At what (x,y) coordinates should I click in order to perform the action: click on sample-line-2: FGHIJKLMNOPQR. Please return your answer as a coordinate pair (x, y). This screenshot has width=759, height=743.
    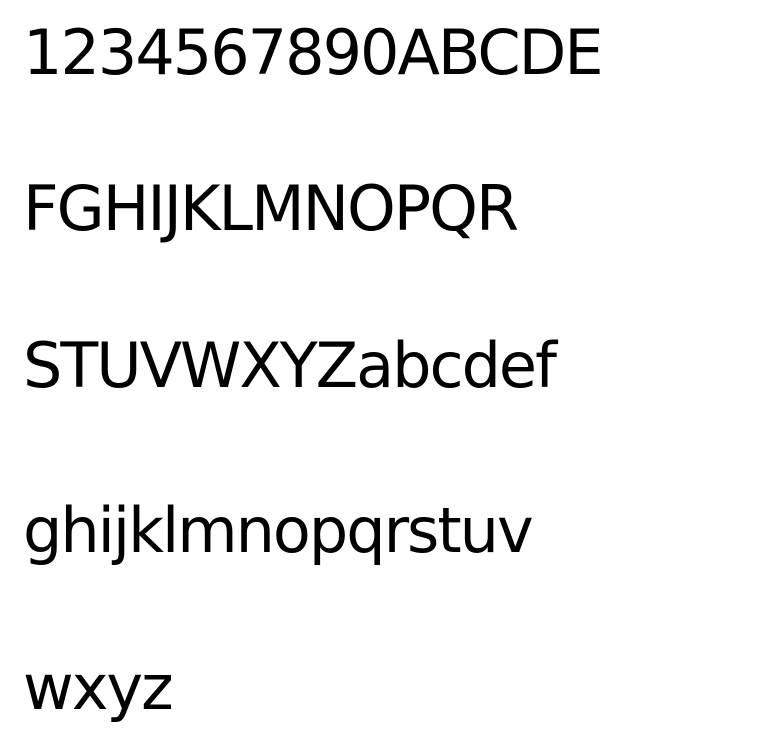
    Looking at the image, I should click on (271, 208).